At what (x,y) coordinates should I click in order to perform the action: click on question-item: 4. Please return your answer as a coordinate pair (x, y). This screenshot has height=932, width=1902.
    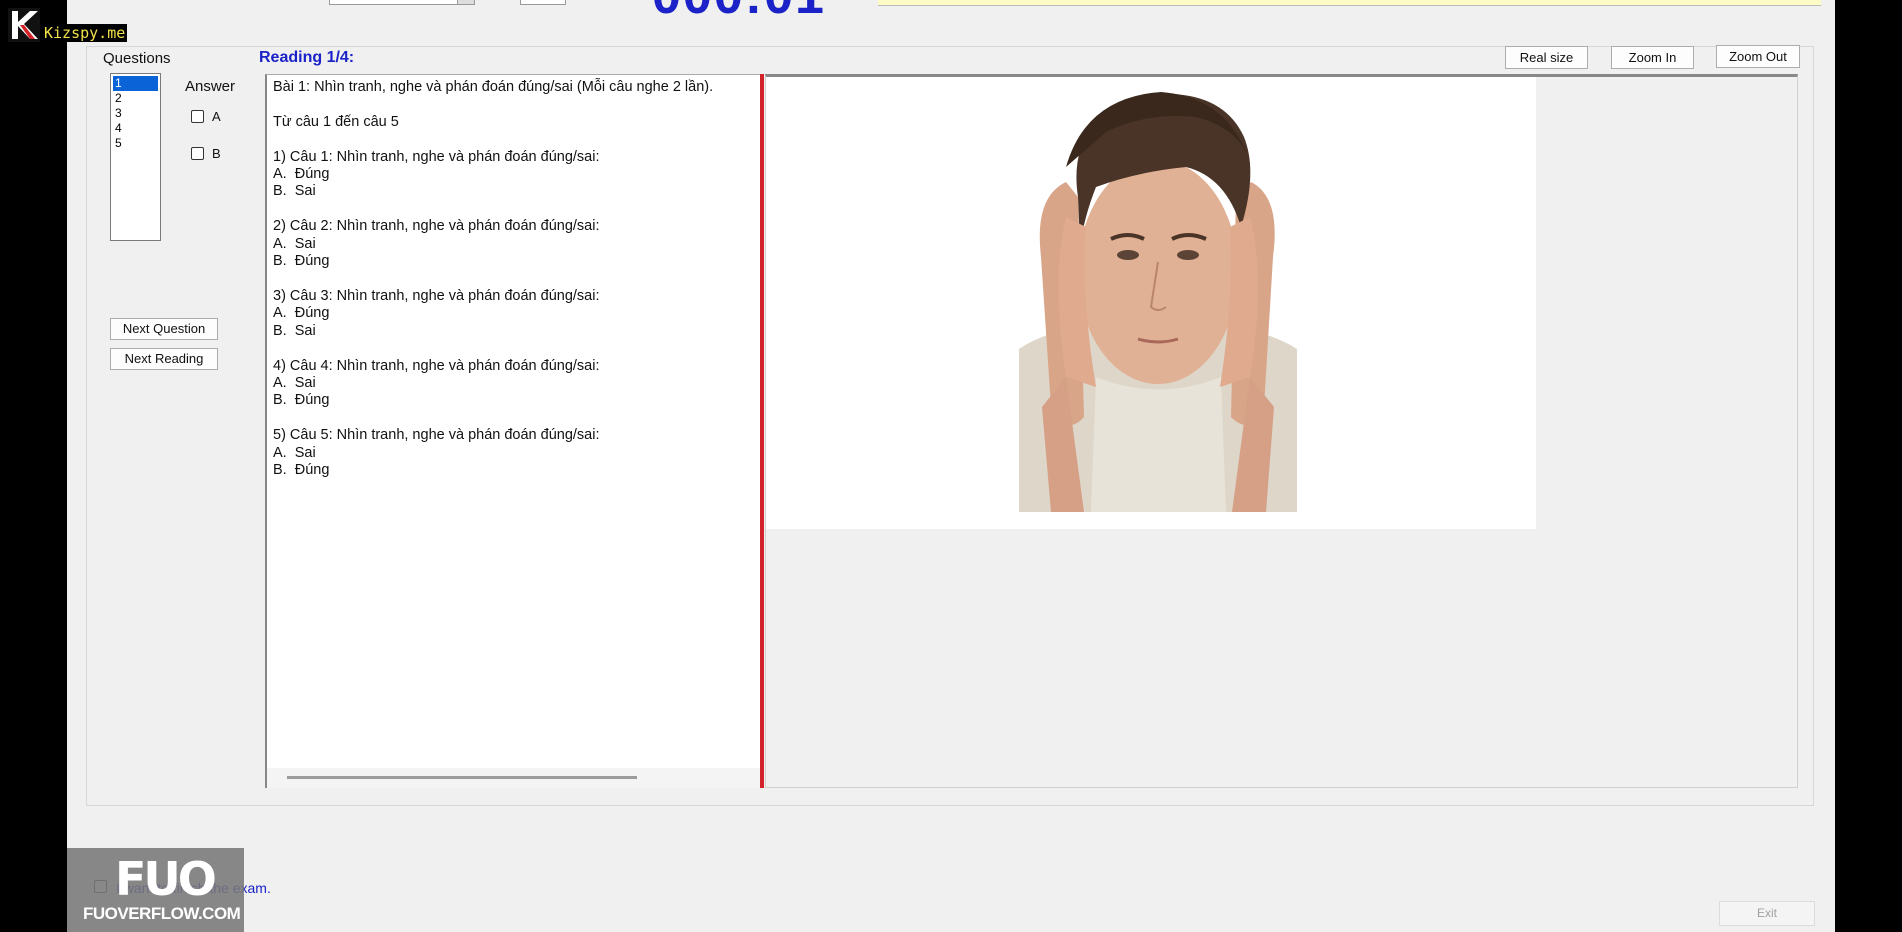
    Looking at the image, I should click on (135, 128).